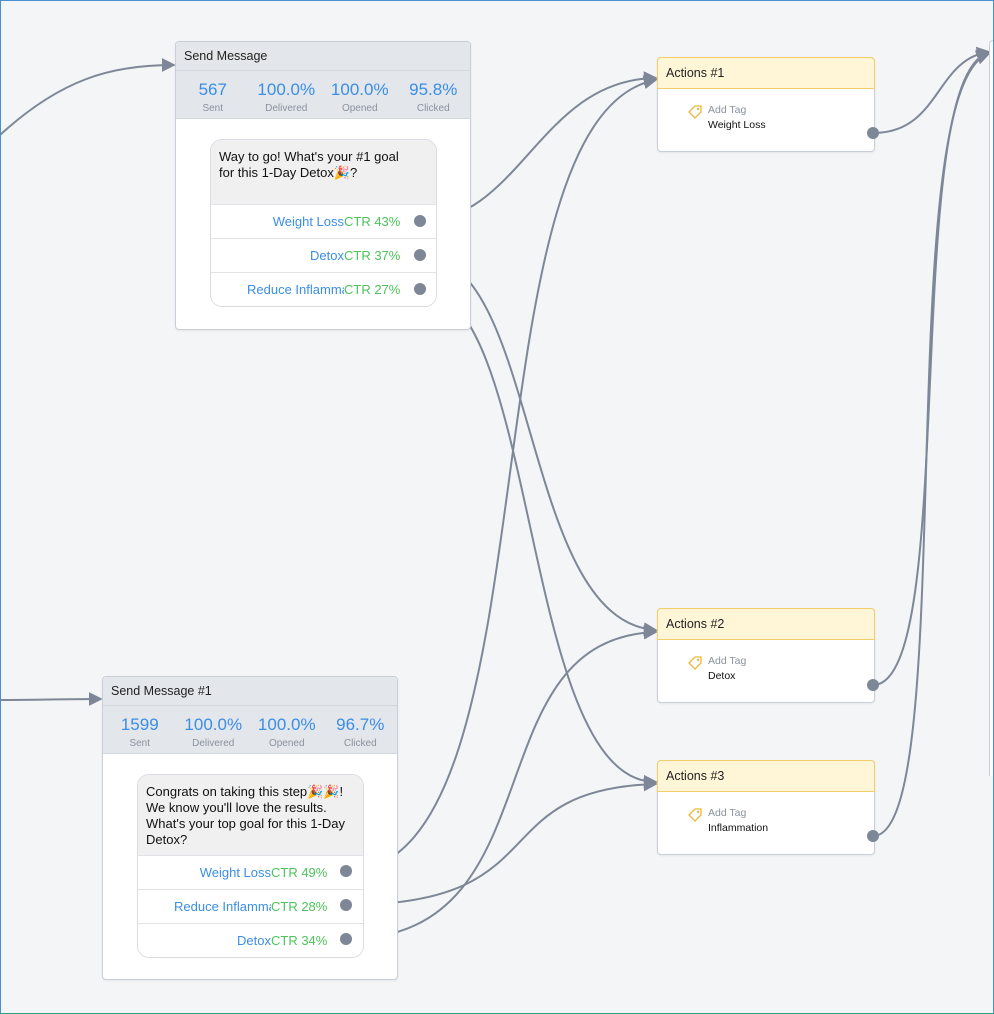 The image size is (994, 1014). Describe the element at coordinates (323, 56) in the screenshot. I see `node-title: Send Message` at that location.